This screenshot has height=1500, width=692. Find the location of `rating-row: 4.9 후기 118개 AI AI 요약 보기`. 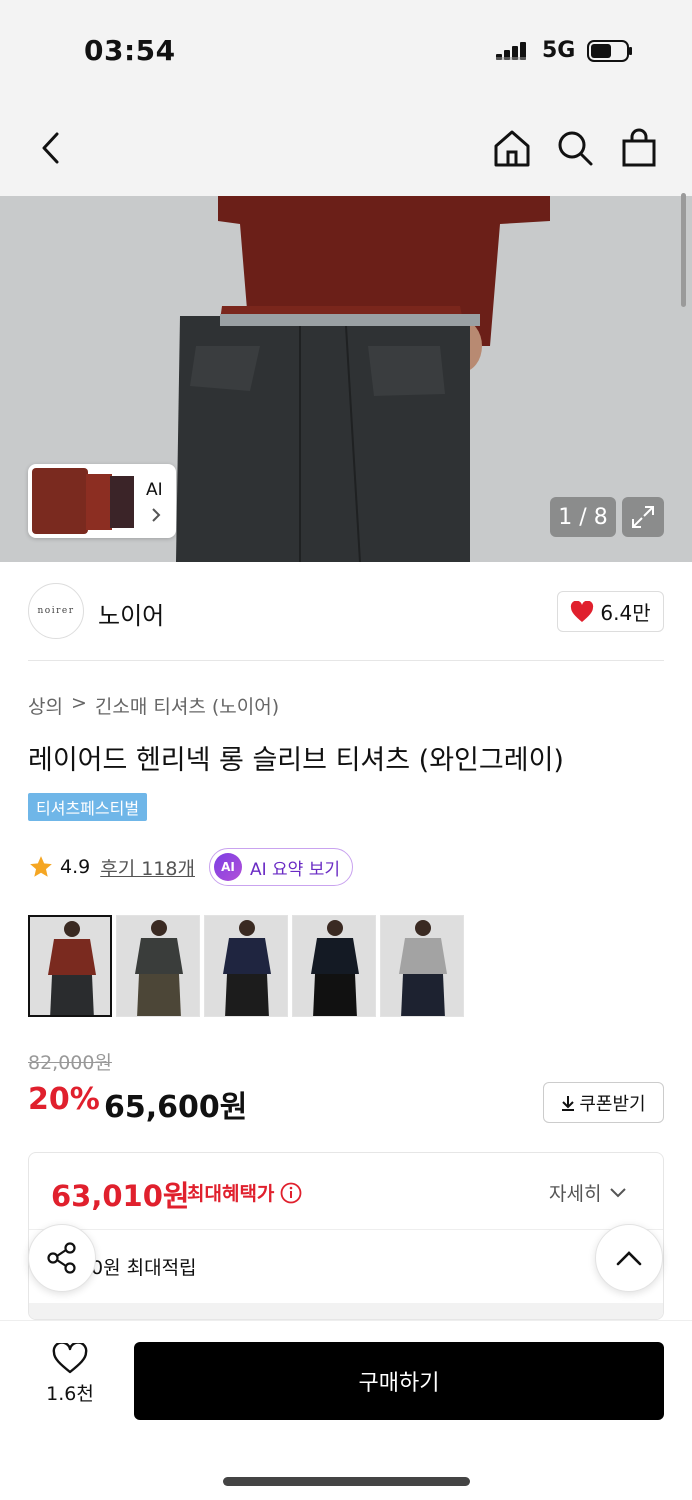

rating-row: 4.9 후기 118개 AI AI 요약 보기 is located at coordinates (190, 867).